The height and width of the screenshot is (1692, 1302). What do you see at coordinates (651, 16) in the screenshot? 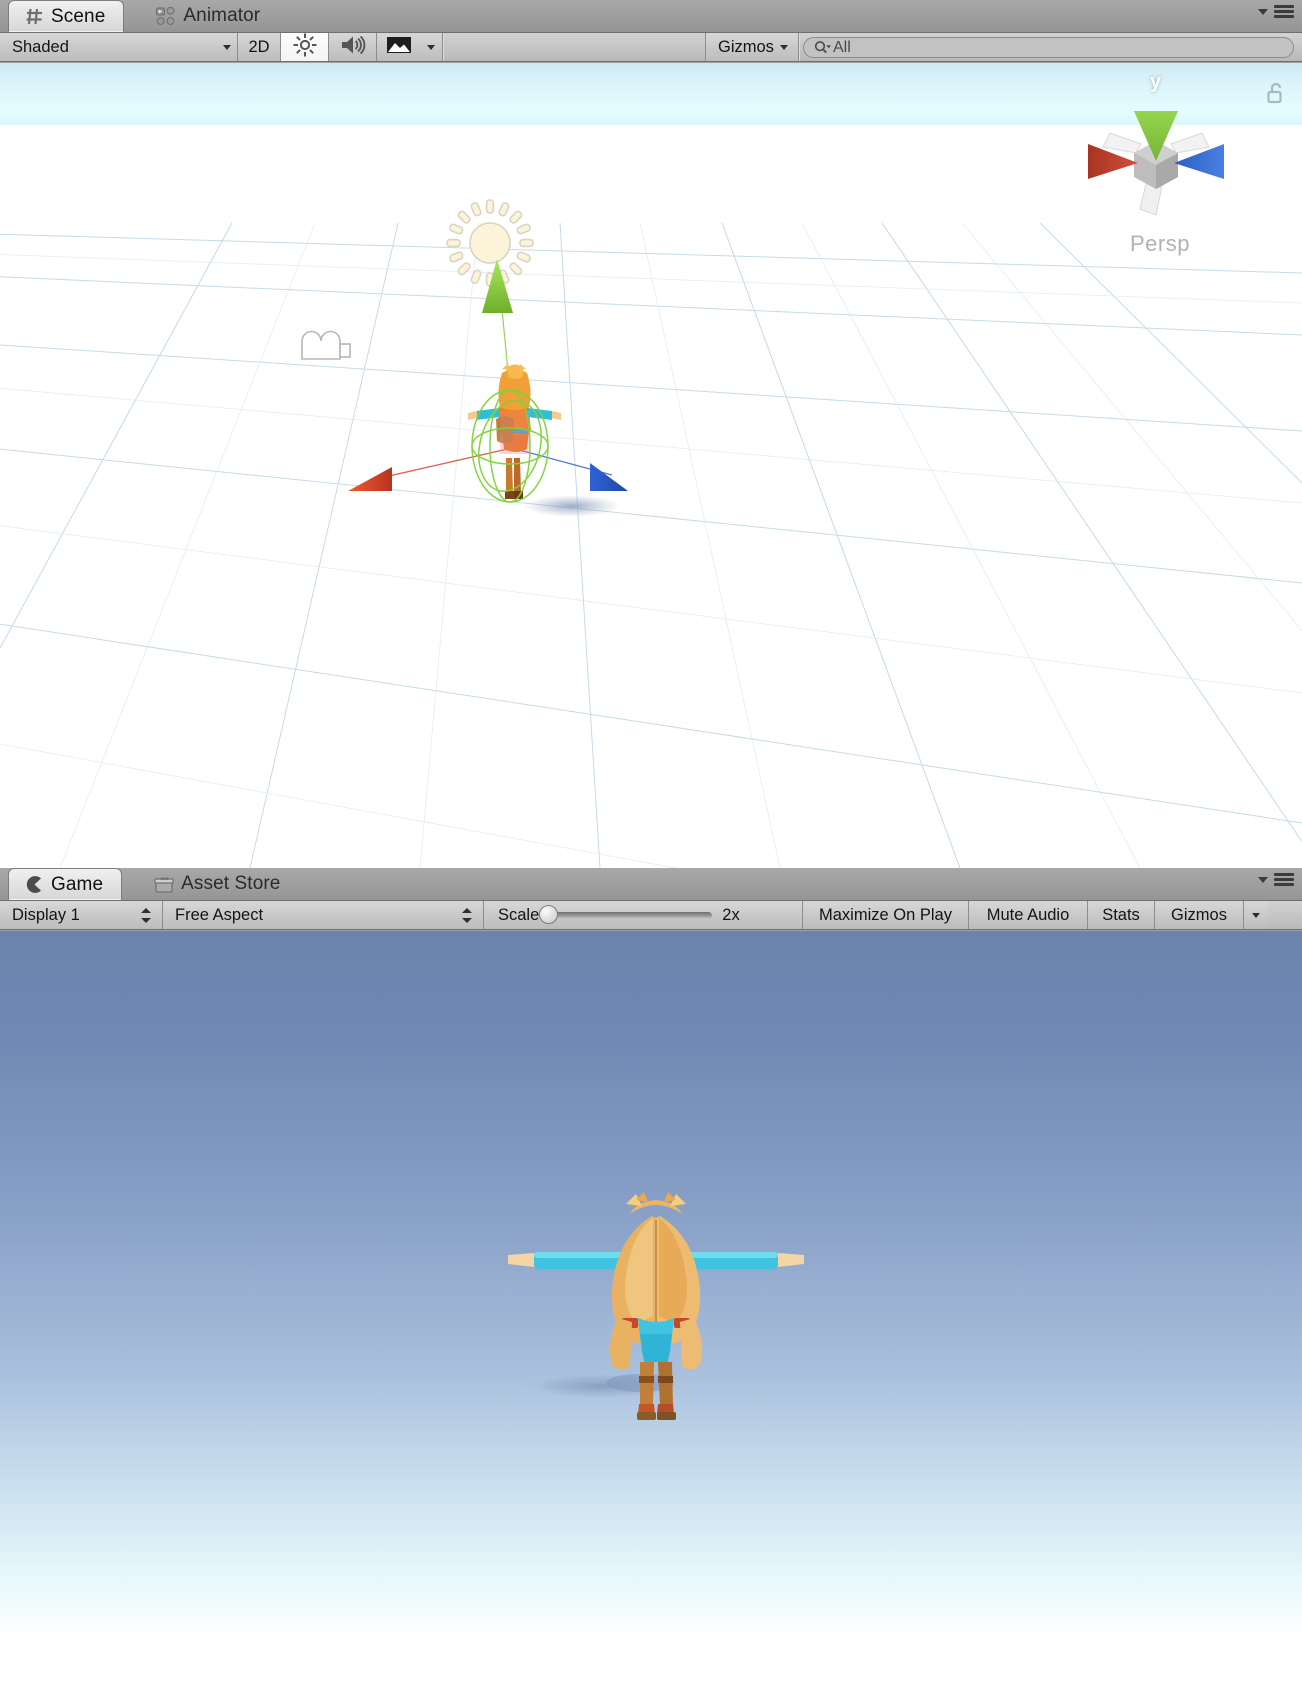
I see `scene-tabbar: Scene Animator` at bounding box center [651, 16].